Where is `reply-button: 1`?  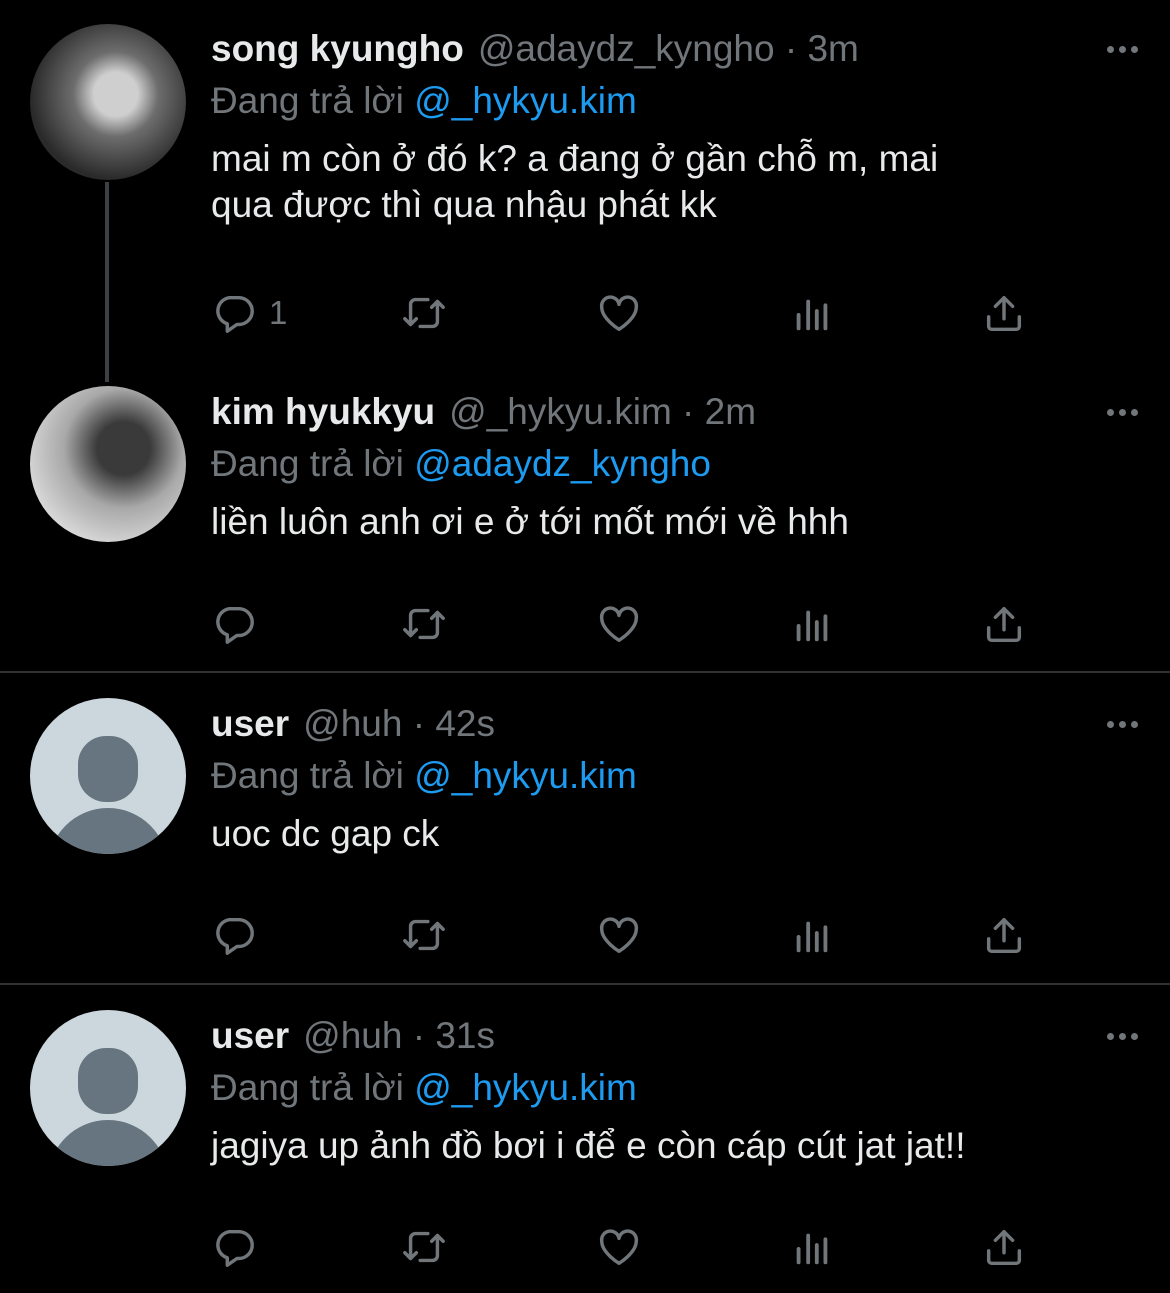
reply-button: 1 is located at coordinates (249, 313).